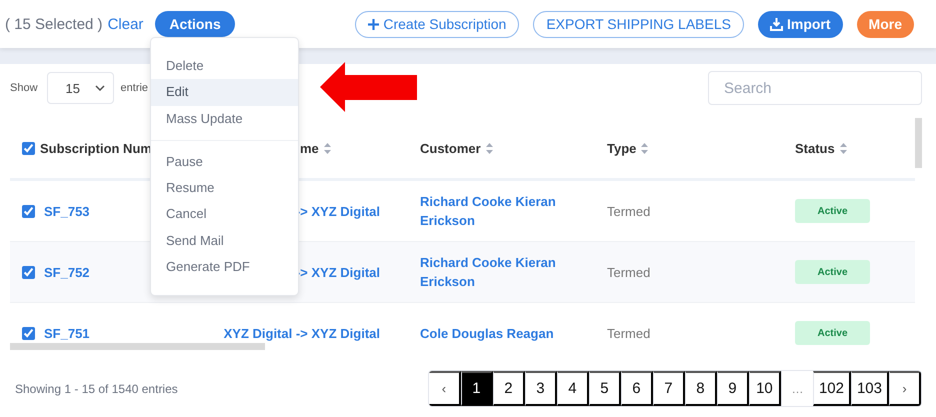 Image resolution: width=936 pixels, height=417 pixels. Describe the element at coordinates (224, 267) in the screenshot. I see `menu-item: Generate PDF` at that location.